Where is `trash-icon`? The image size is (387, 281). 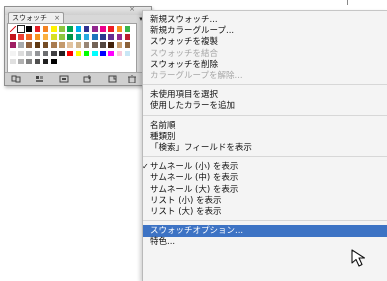
trash-icon is located at coordinates (132, 79).